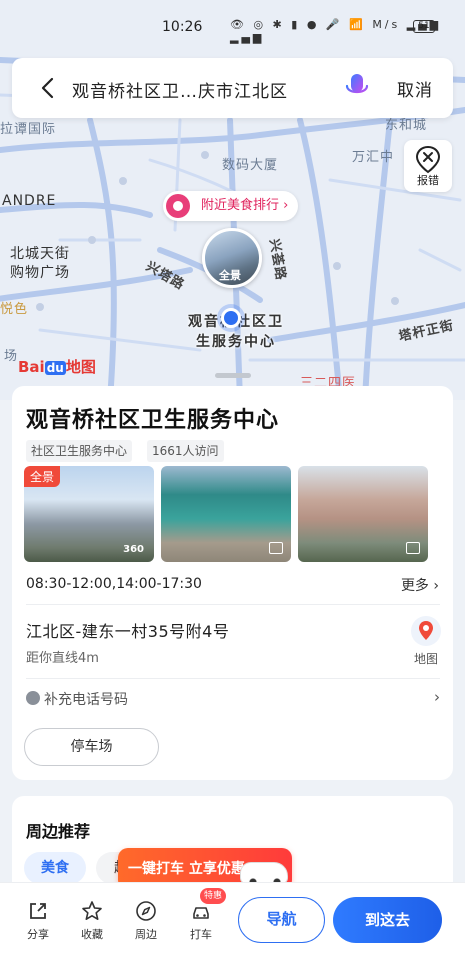  Describe the element at coordinates (415, 88) in the screenshot. I see `cancel-button: 取消` at that location.